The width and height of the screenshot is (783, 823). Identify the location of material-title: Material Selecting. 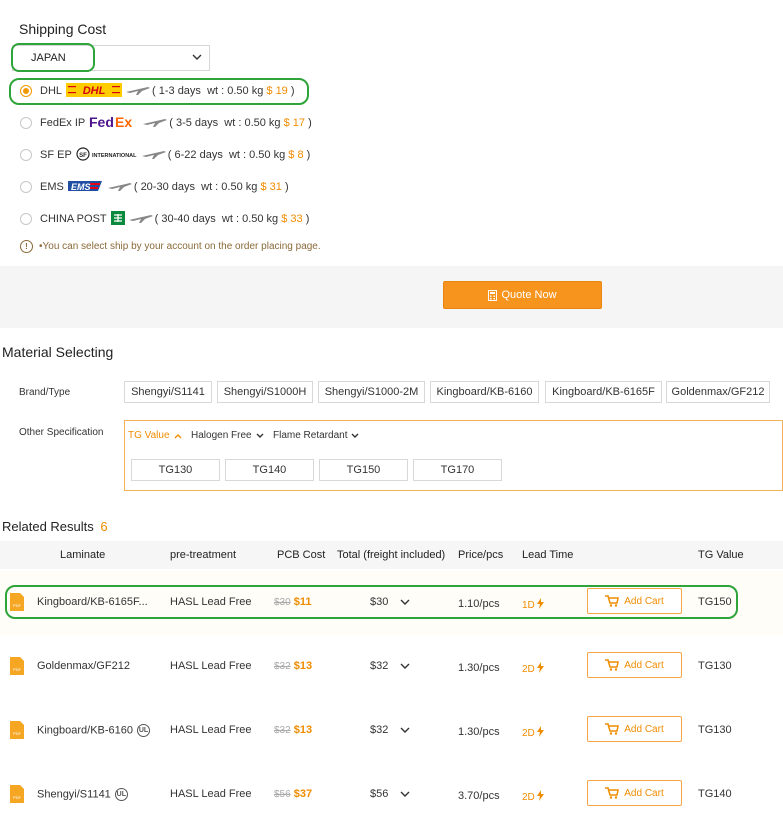
(58, 352).